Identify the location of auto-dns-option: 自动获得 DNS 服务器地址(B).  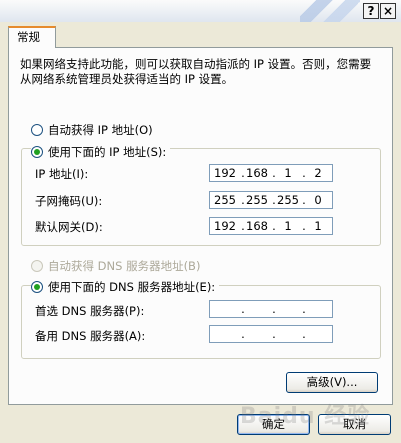
(115, 266).